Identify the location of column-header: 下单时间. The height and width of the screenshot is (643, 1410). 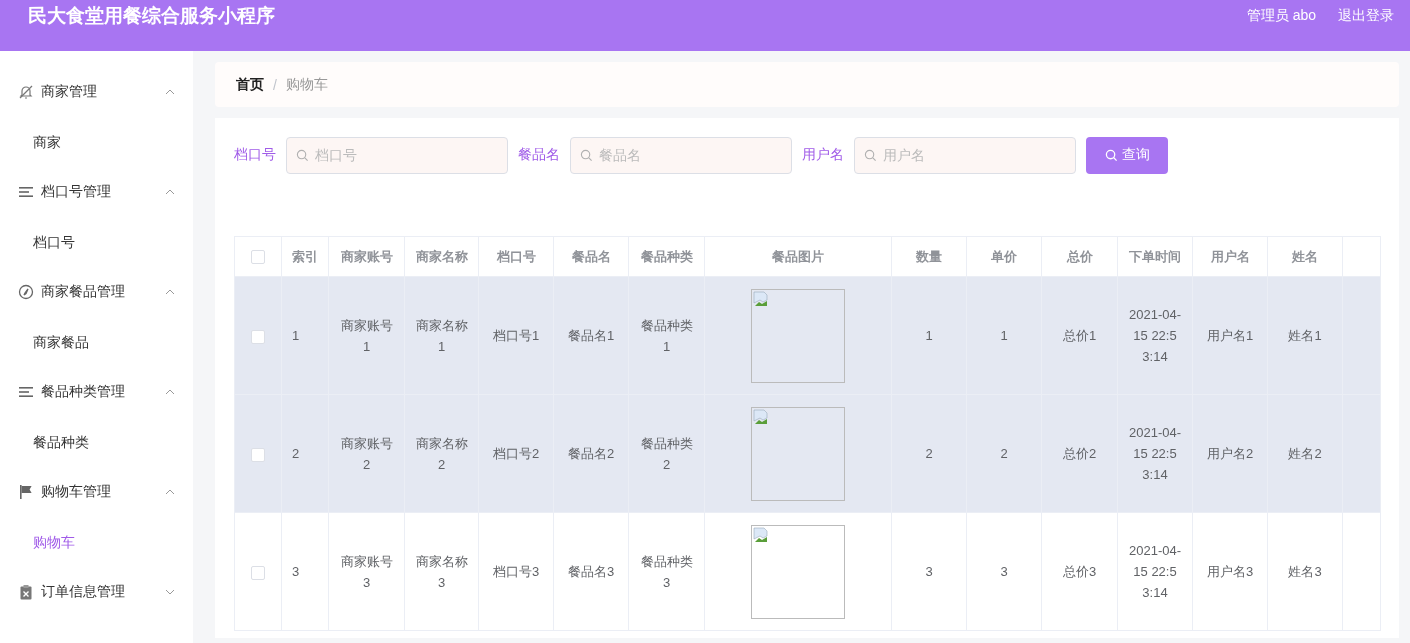
(1155, 256).